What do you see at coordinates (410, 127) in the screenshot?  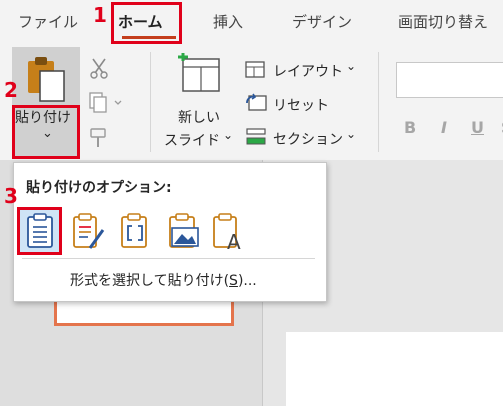 I see `bold-button: B` at bounding box center [410, 127].